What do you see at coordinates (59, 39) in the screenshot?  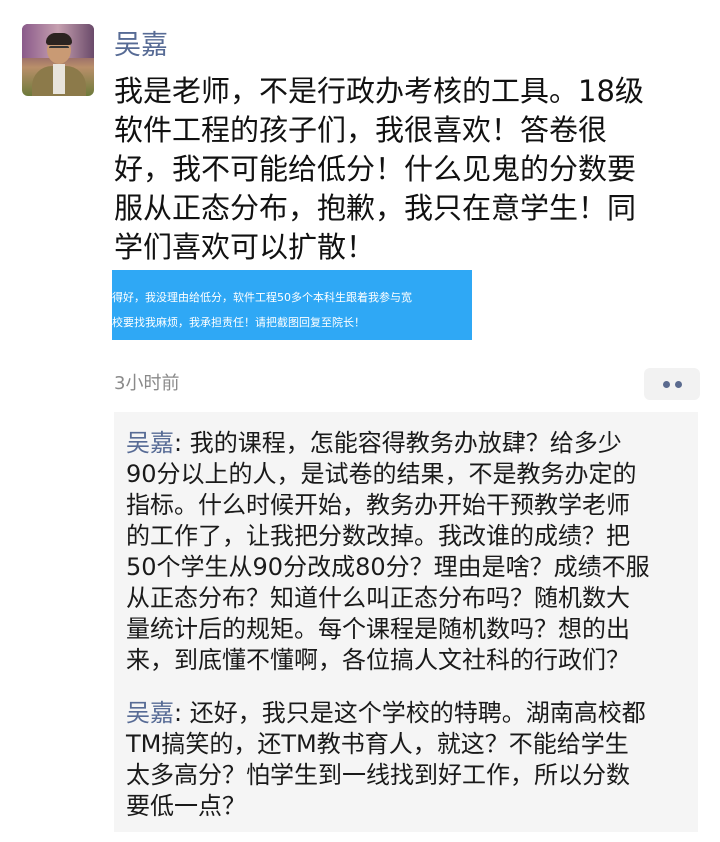 I see `avatar-hair` at bounding box center [59, 39].